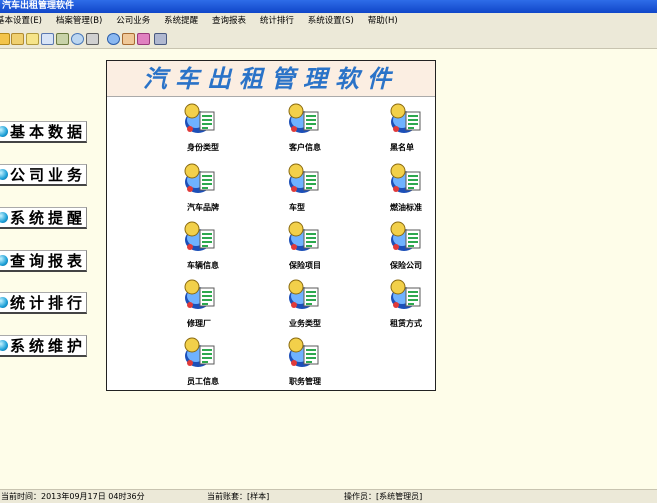 This screenshot has height=503, width=657. What do you see at coordinates (238, 496) in the screenshot?
I see `status-account: 当前账套：[样本]` at bounding box center [238, 496].